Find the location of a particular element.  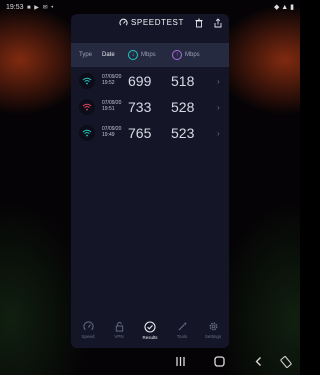

bottom-nav: Speed VPN Results Tools Settings is located at coordinates (150, 334).